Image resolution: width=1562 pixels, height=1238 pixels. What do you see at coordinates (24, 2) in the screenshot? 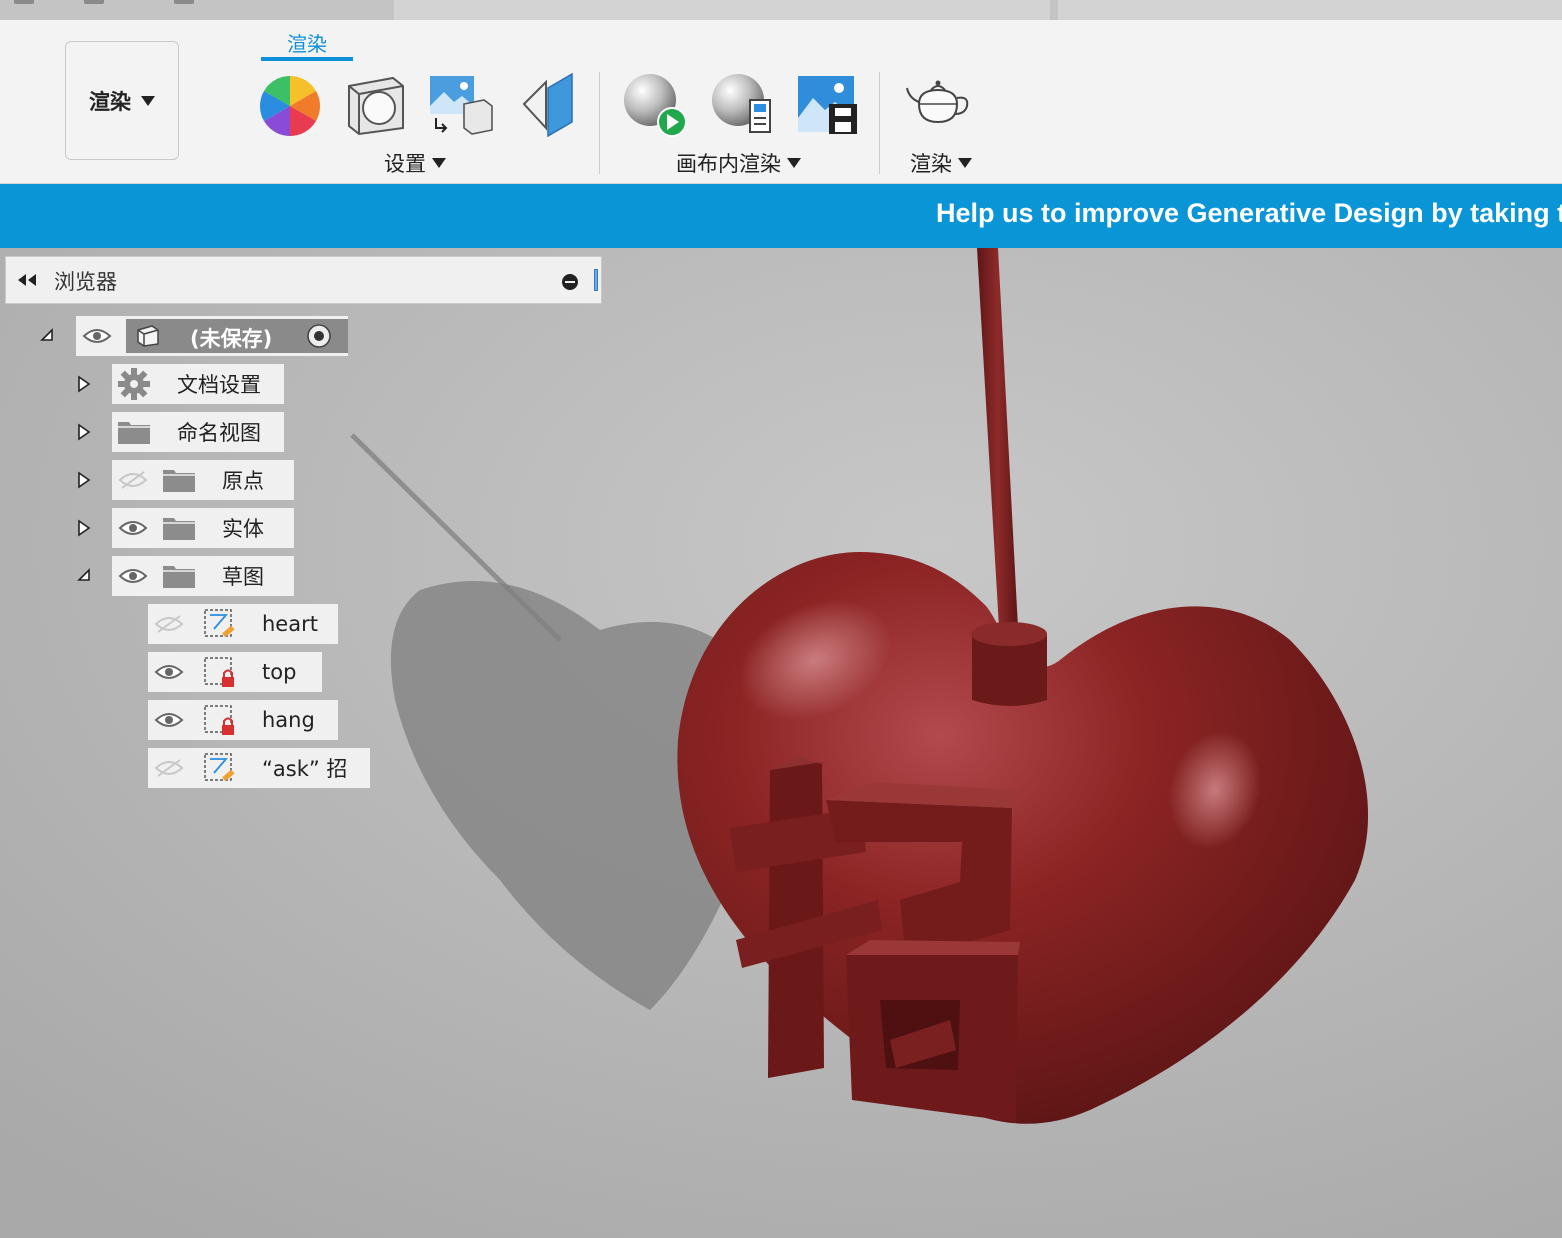
I see `grid-icon` at bounding box center [24, 2].